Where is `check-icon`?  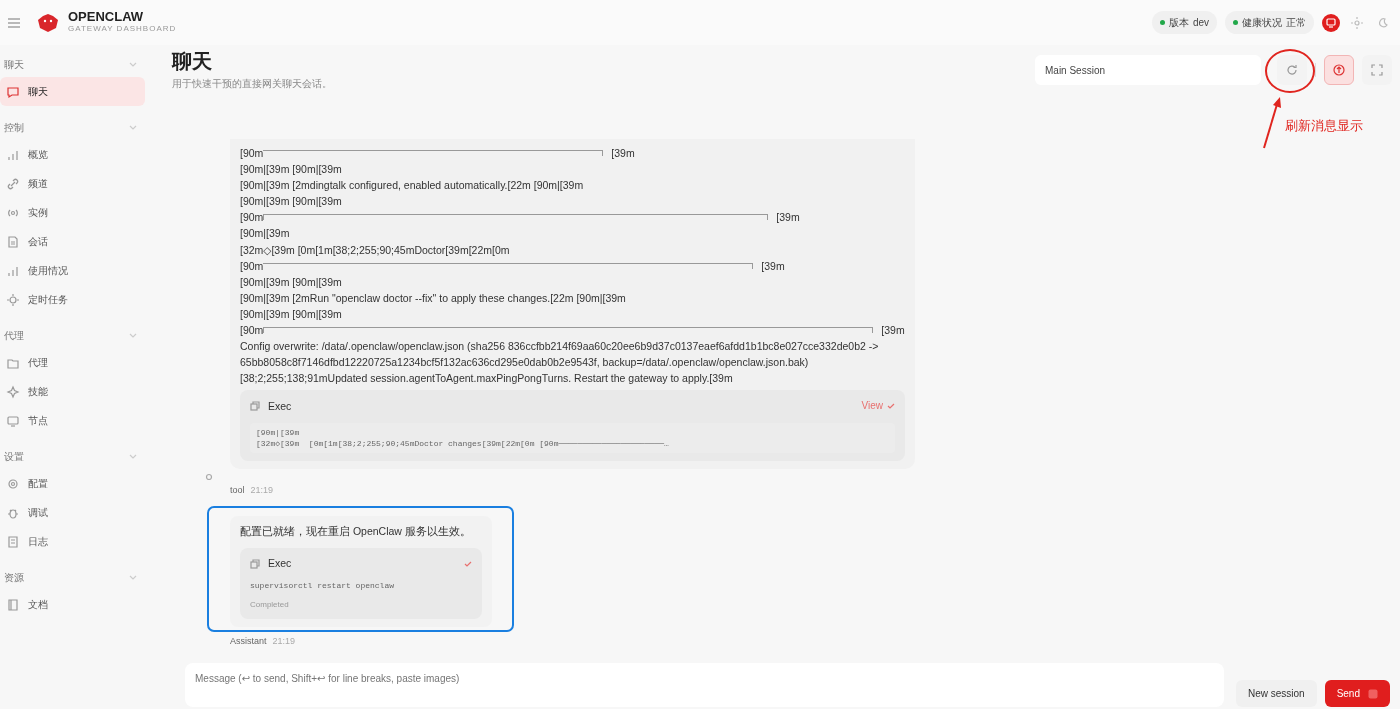 check-icon is located at coordinates (891, 406).